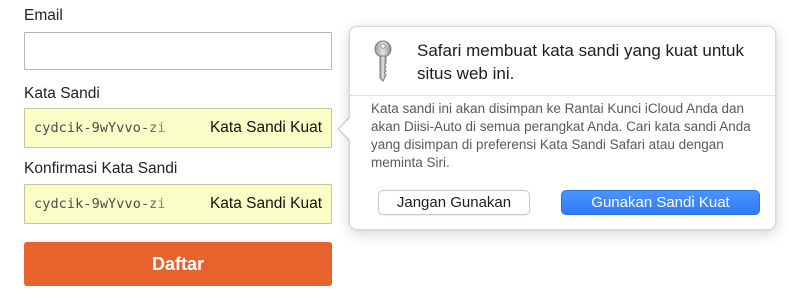 The height and width of the screenshot is (298, 801). Describe the element at coordinates (101, 168) in the screenshot. I see `confirm-password-label: Konfirmasi Kata Sandi` at that location.